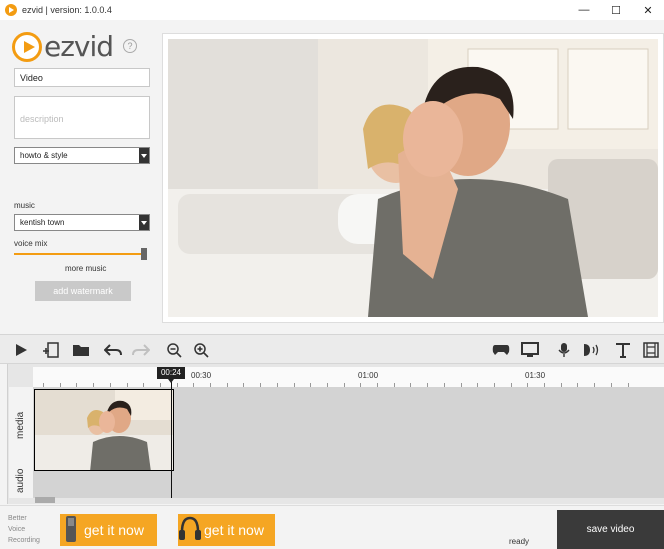 The width and height of the screenshot is (664, 549). I want to click on window-controls: — ☐ ✕, so click(616, 10).